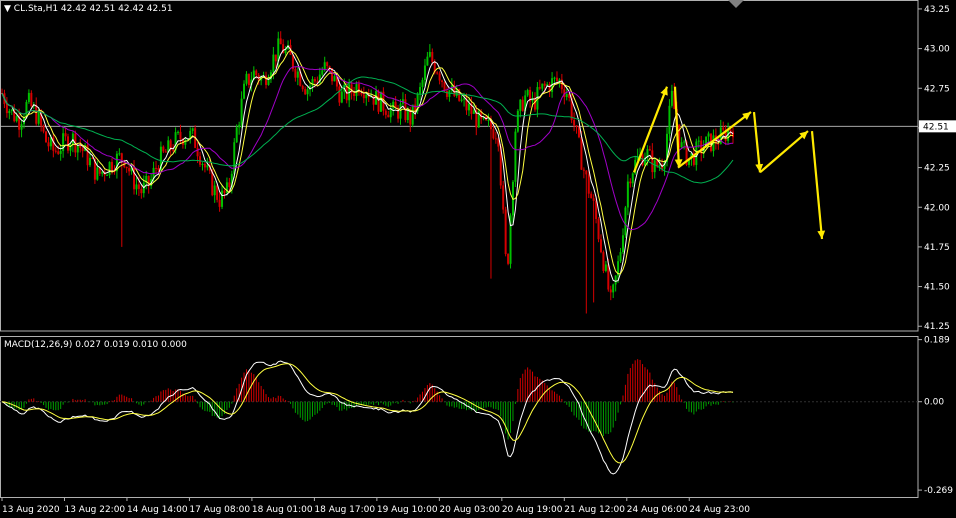 The height and width of the screenshot is (518, 956). What do you see at coordinates (936, 127) in the screenshot?
I see `current-price-label: 42.51` at bounding box center [936, 127].